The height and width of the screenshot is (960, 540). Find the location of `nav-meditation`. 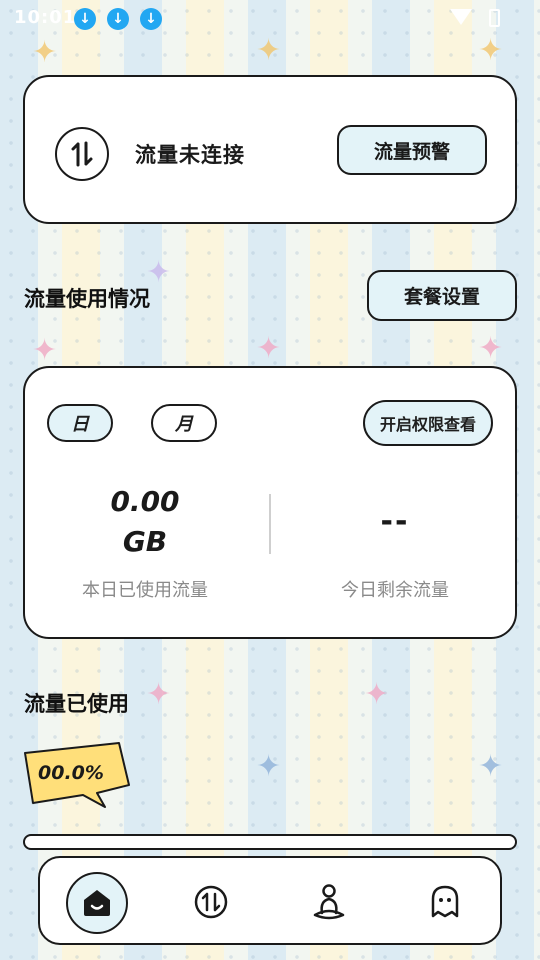

nav-meditation is located at coordinates (329, 902).